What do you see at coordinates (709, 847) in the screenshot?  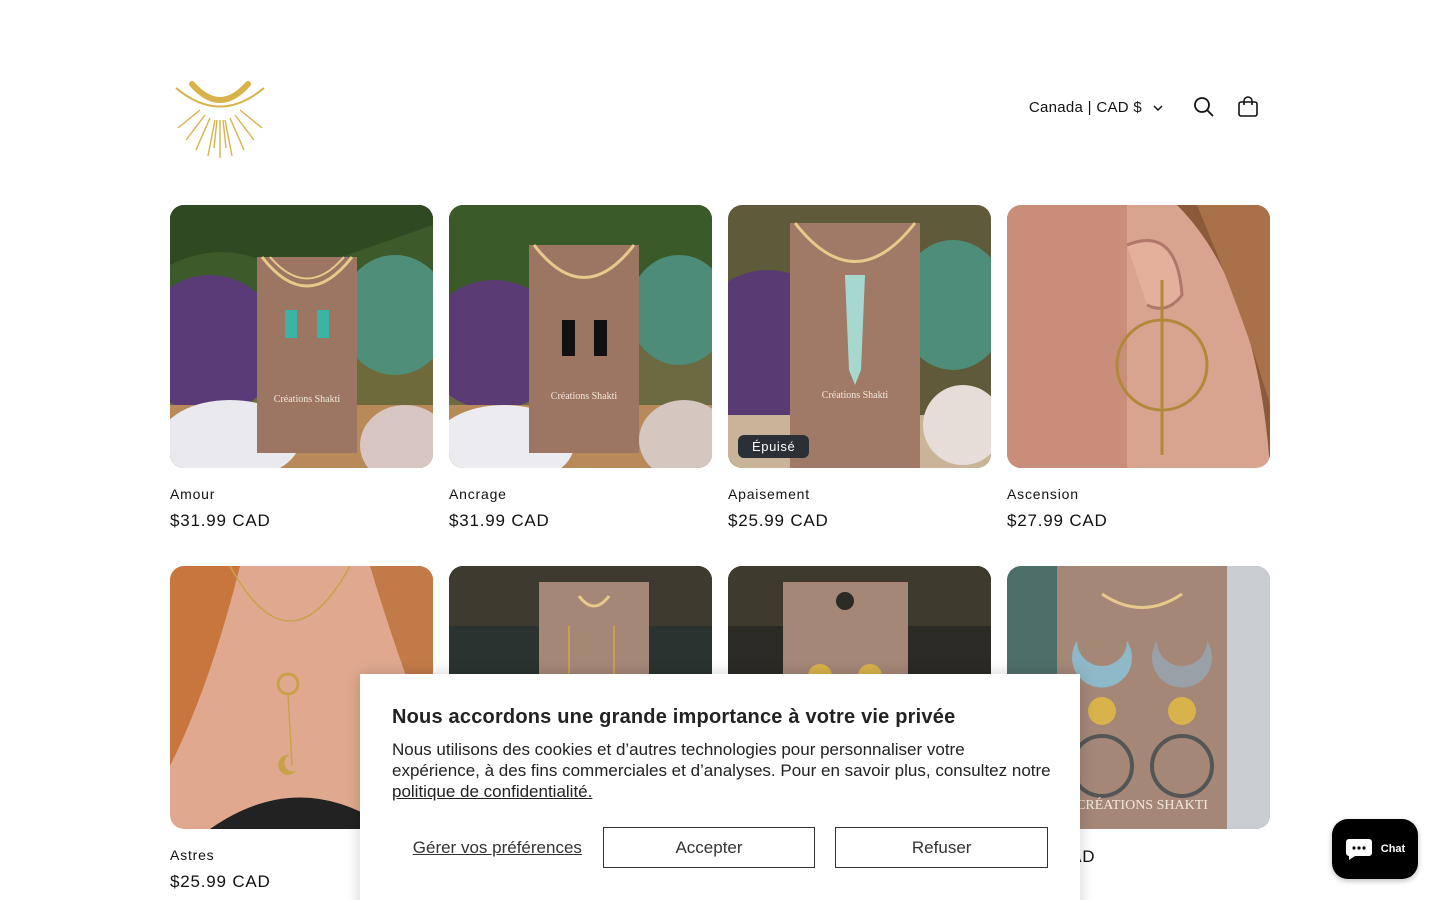 I see `accept-button: Accepter` at bounding box center [709, 847].